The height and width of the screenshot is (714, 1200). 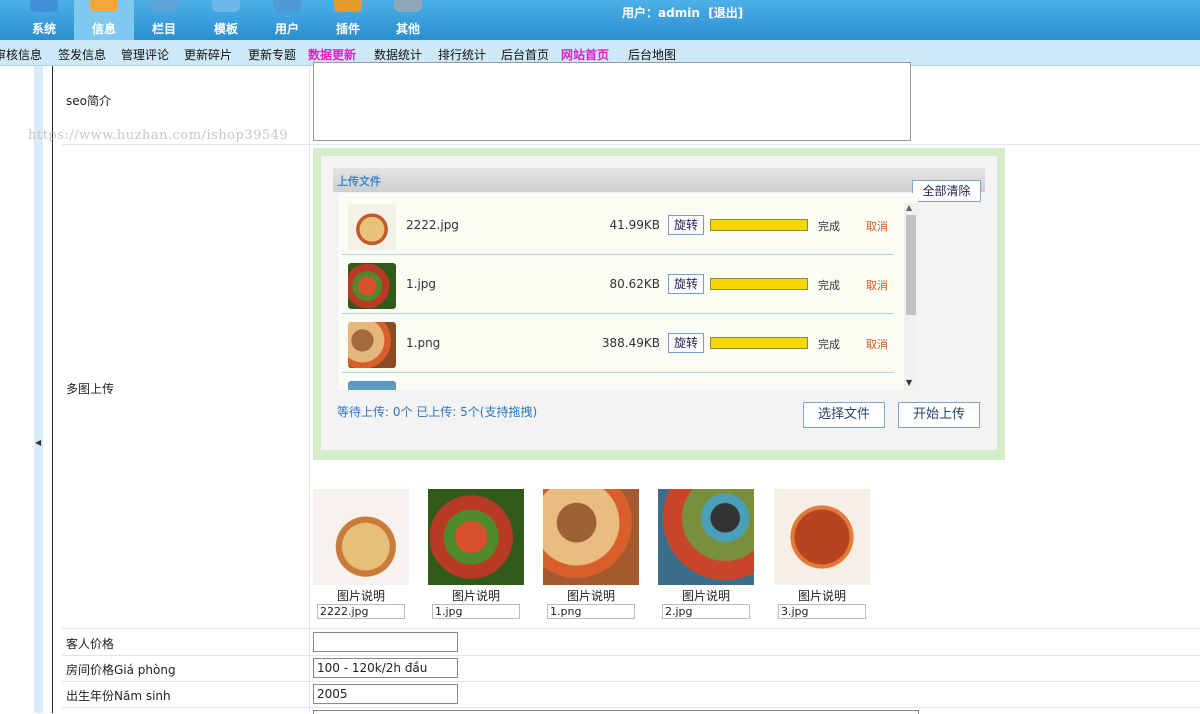 What do you see at coordinates (640, 13) in the screenshot?
I see `user-prefix: 用户：` at bounding box center [640, 13].